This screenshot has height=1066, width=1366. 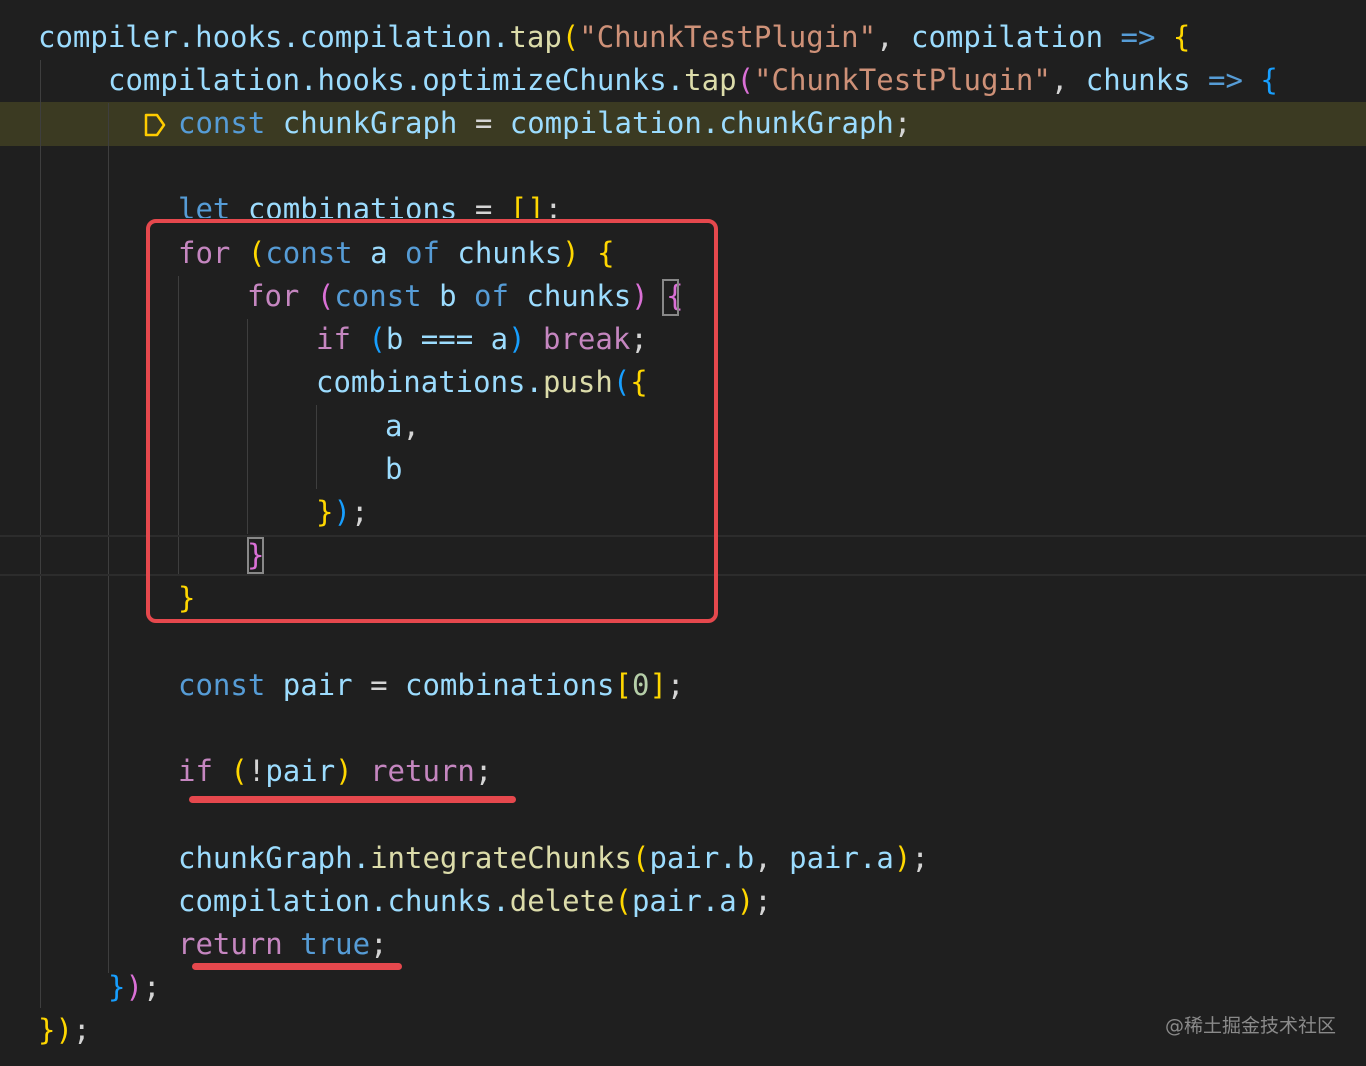 What do you see at coordinates (1007, 37) in the screenshot?
I see `code-token: compilation` at bounding box center [1007, 37].